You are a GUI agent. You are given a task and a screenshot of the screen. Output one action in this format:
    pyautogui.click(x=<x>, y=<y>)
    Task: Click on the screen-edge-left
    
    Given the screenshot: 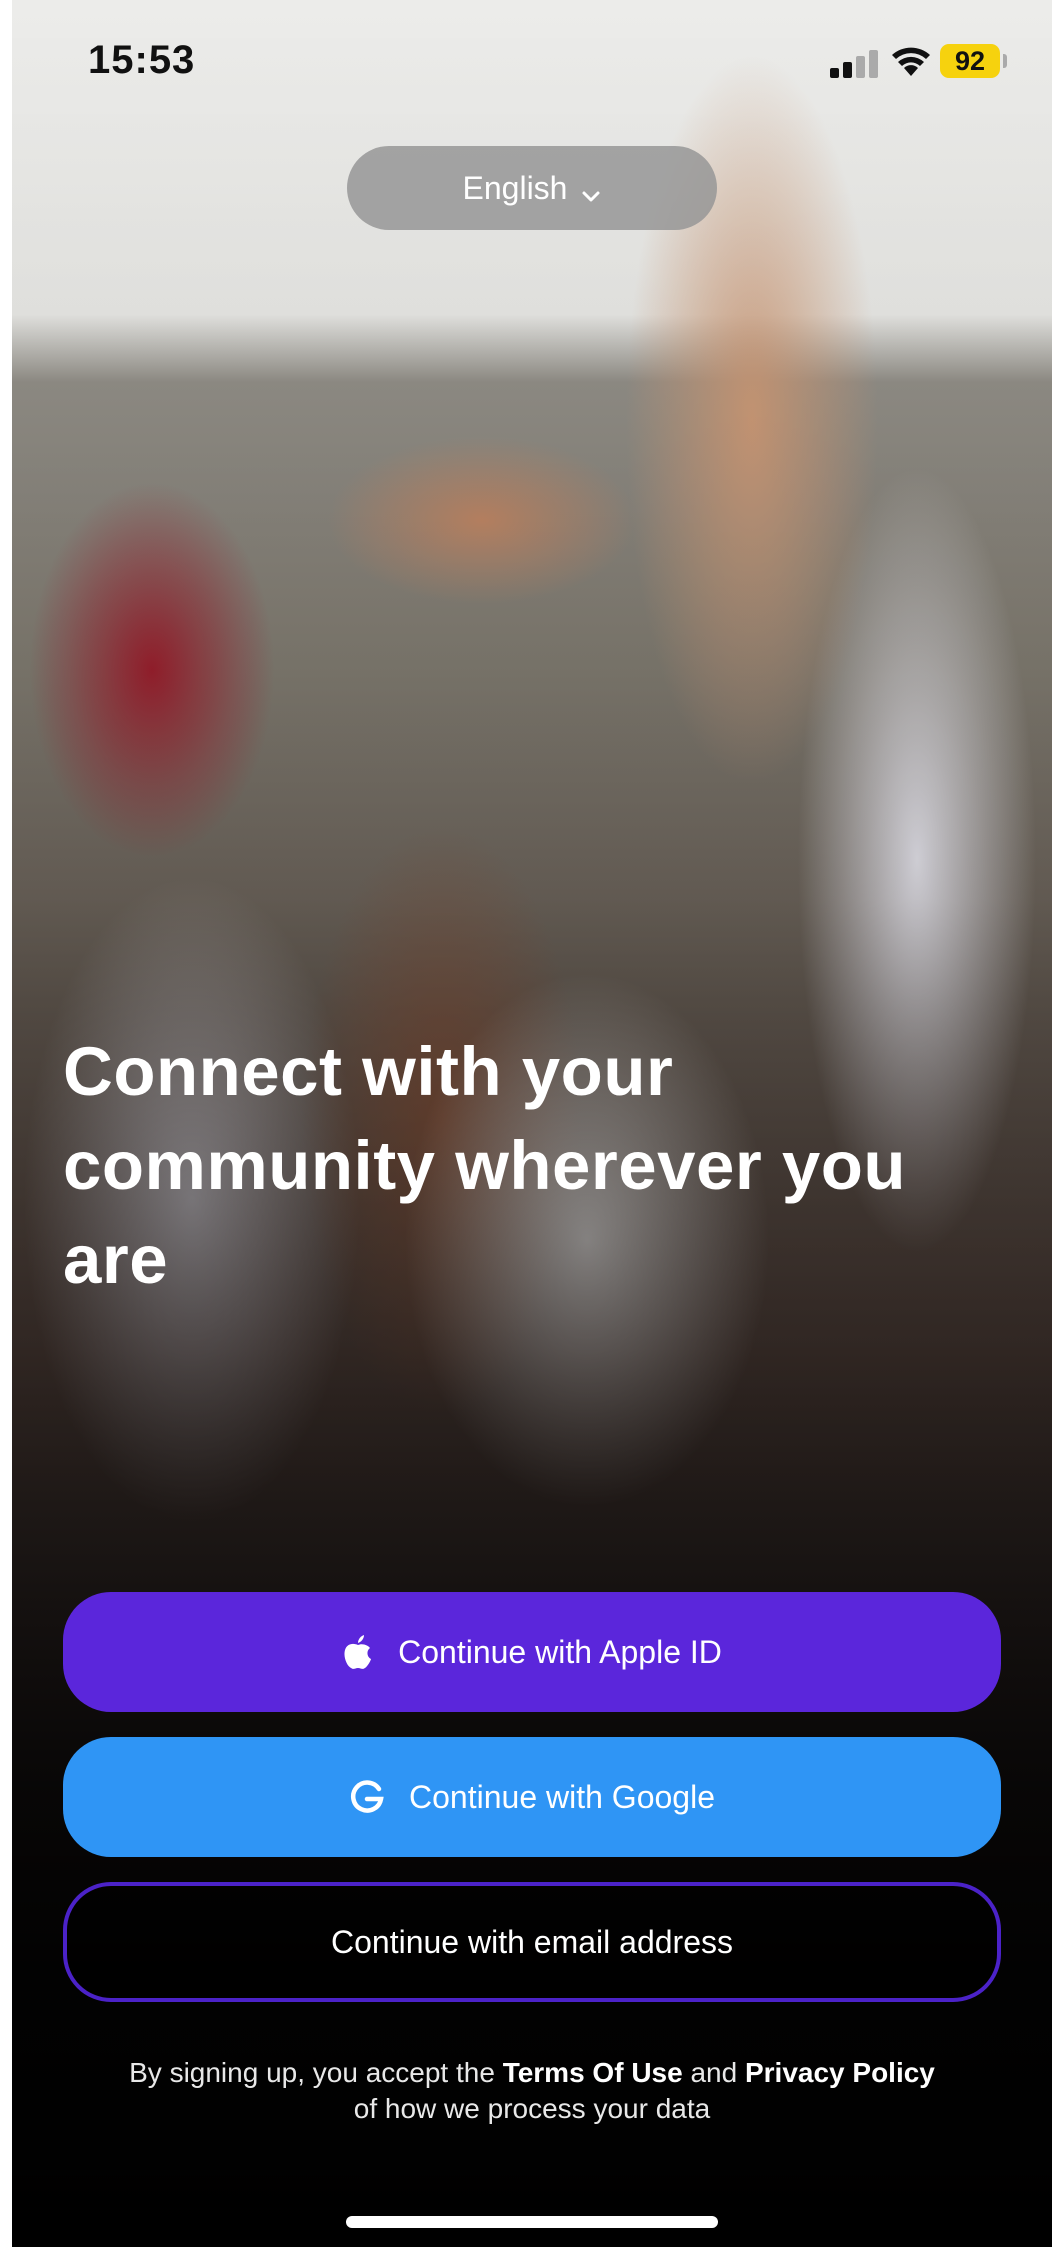 What is the action you would take?
    pyautogui.click(x=6, y=1123)
    